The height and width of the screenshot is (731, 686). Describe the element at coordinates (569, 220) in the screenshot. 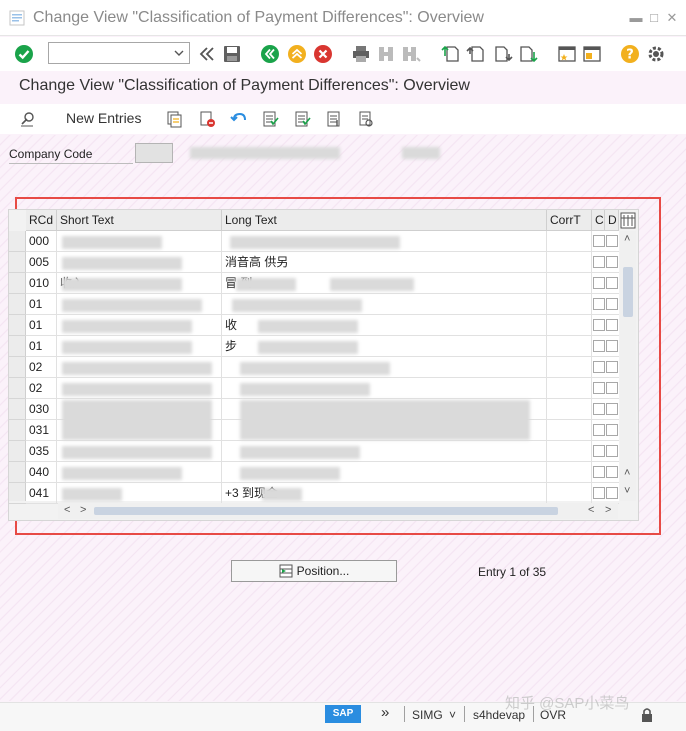

I see `column-header-corrt: CorrT` at that location.